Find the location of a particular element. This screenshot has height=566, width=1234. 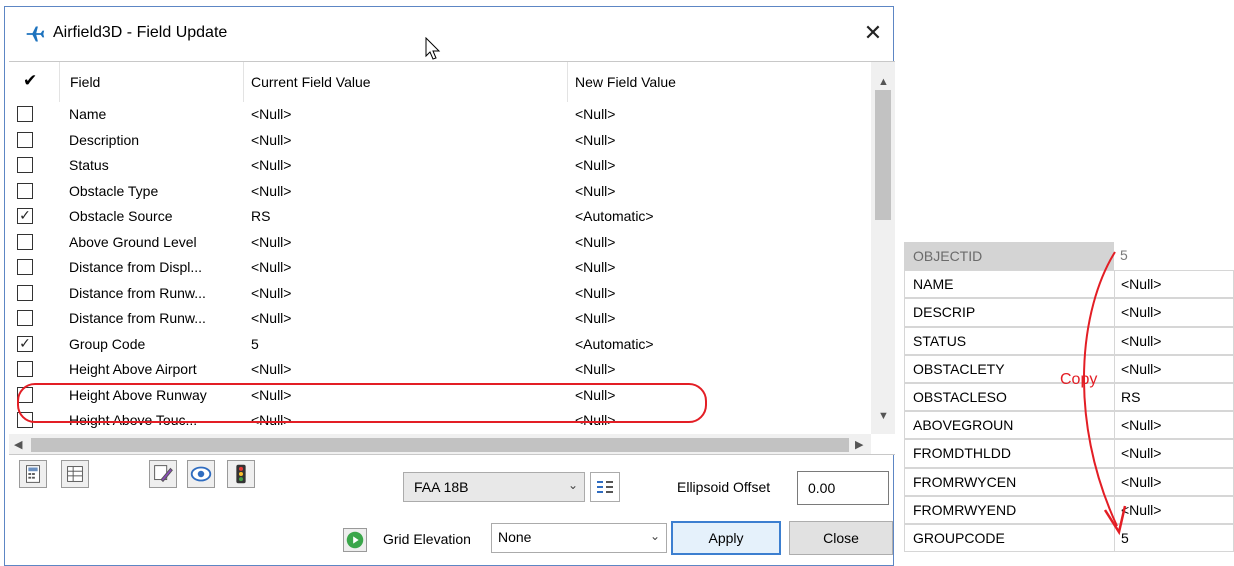

edit-button is located at coordinates (163, 474).